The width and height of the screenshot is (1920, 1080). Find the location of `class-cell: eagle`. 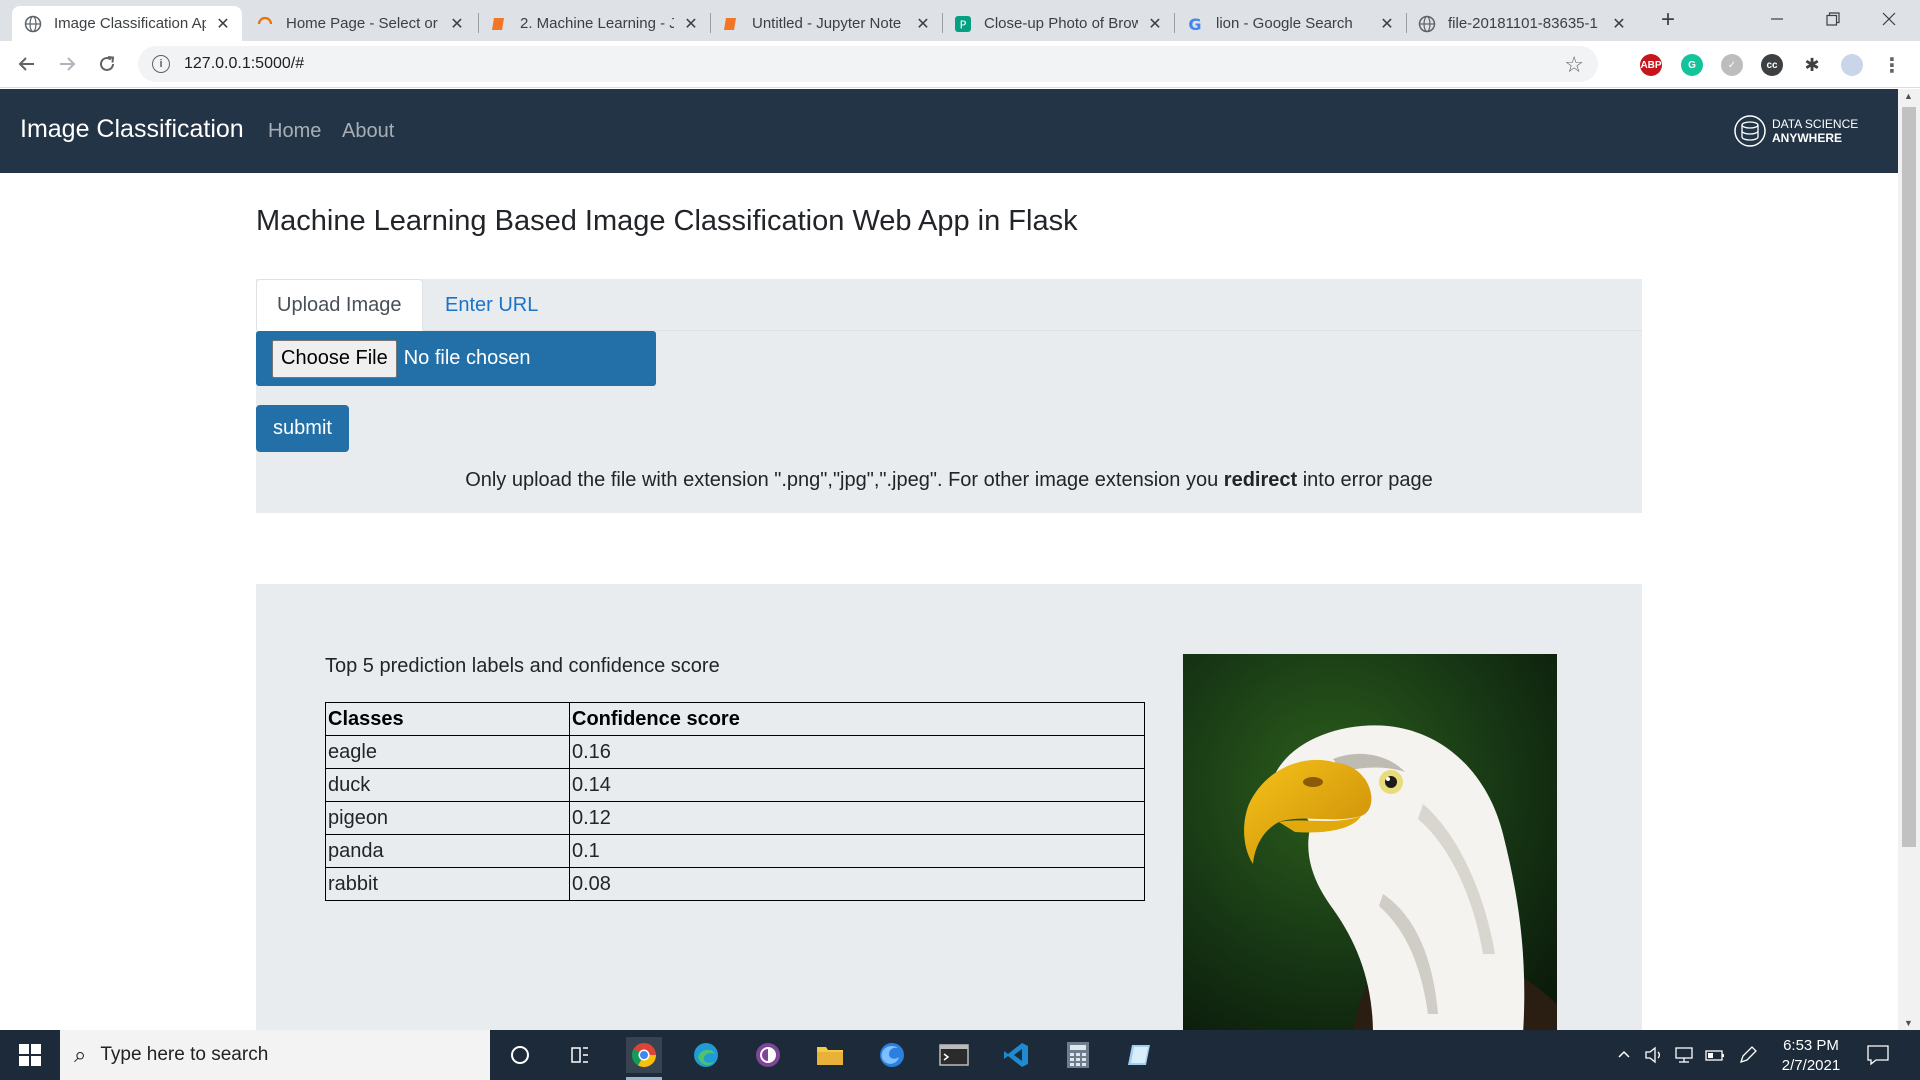

class-cell: eagle is located at coordinates (447, 752).